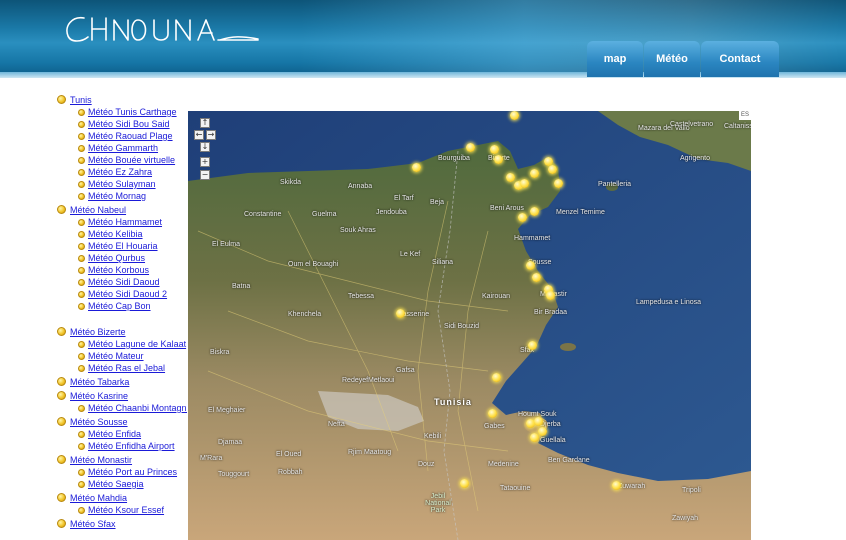 The image size is (846, 540). I want to click on sidebar-item: Météo Bouée virtuelle, so click(122, 160).